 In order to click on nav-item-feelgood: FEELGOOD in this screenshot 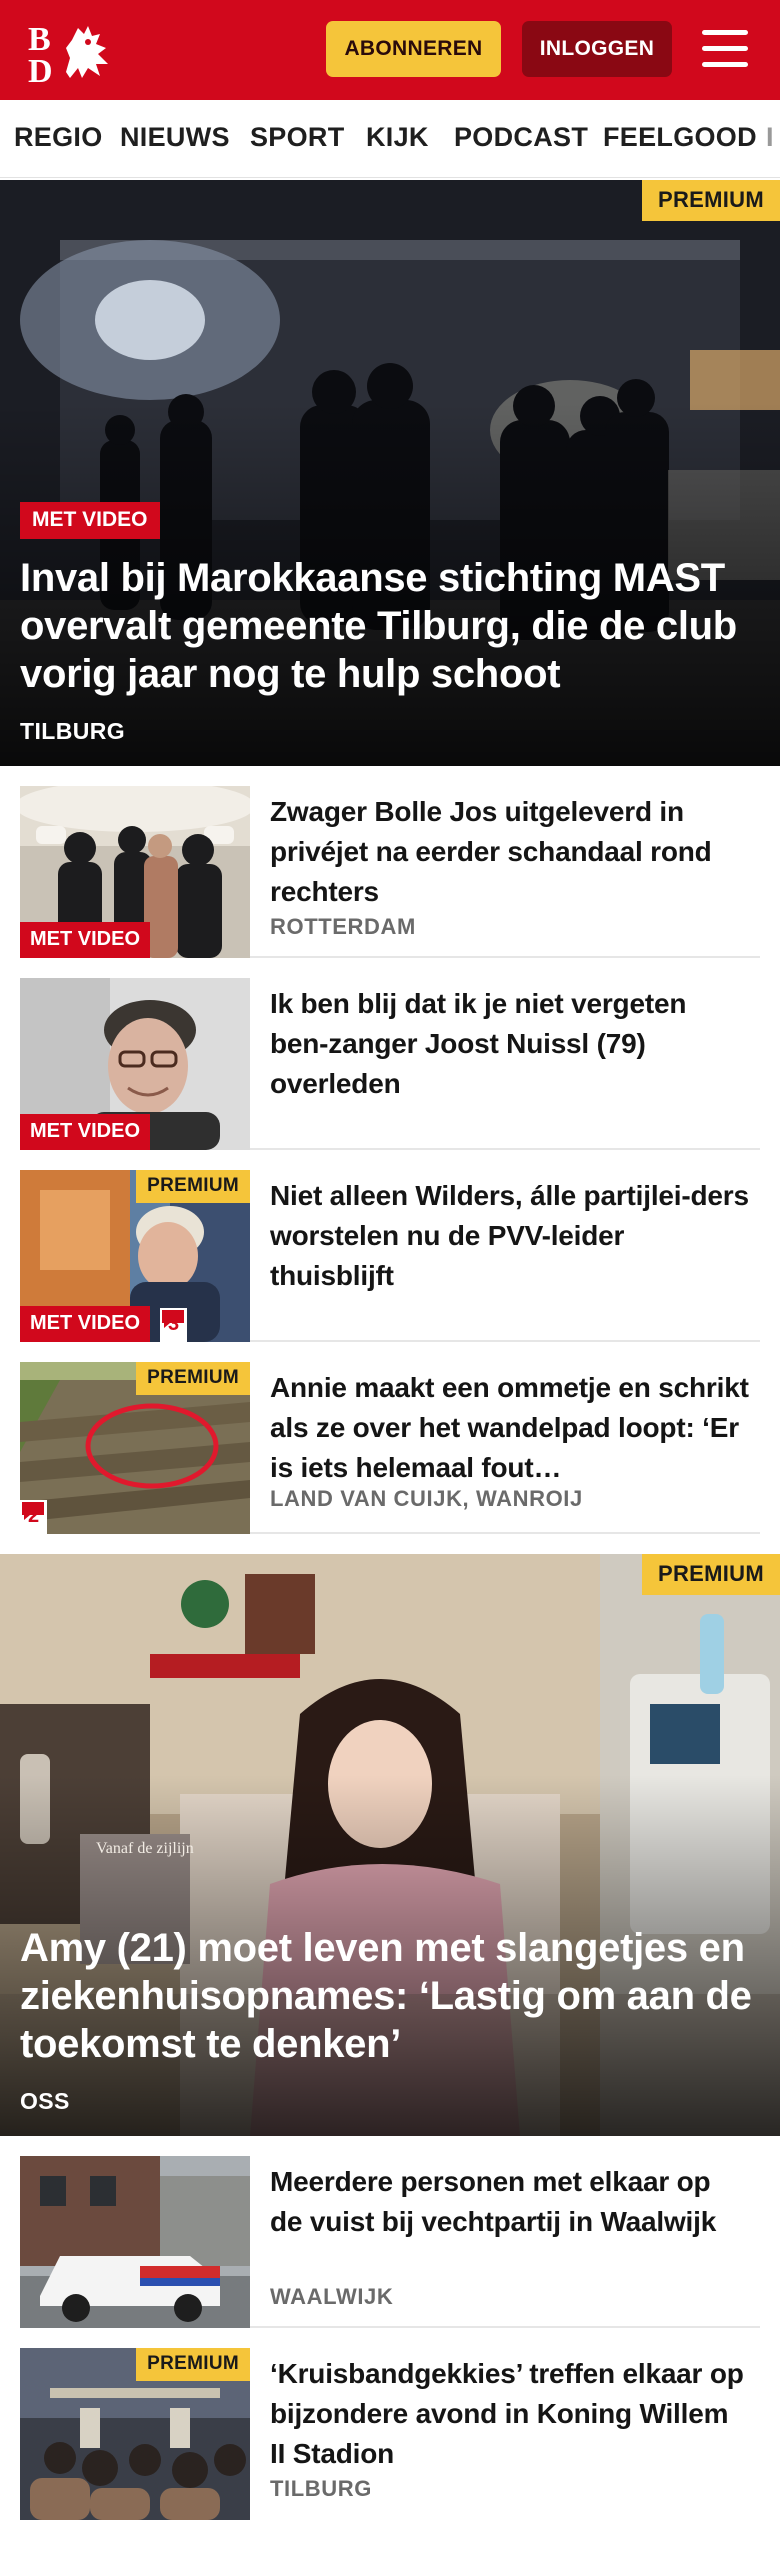, I will do `click(680, 137)`.